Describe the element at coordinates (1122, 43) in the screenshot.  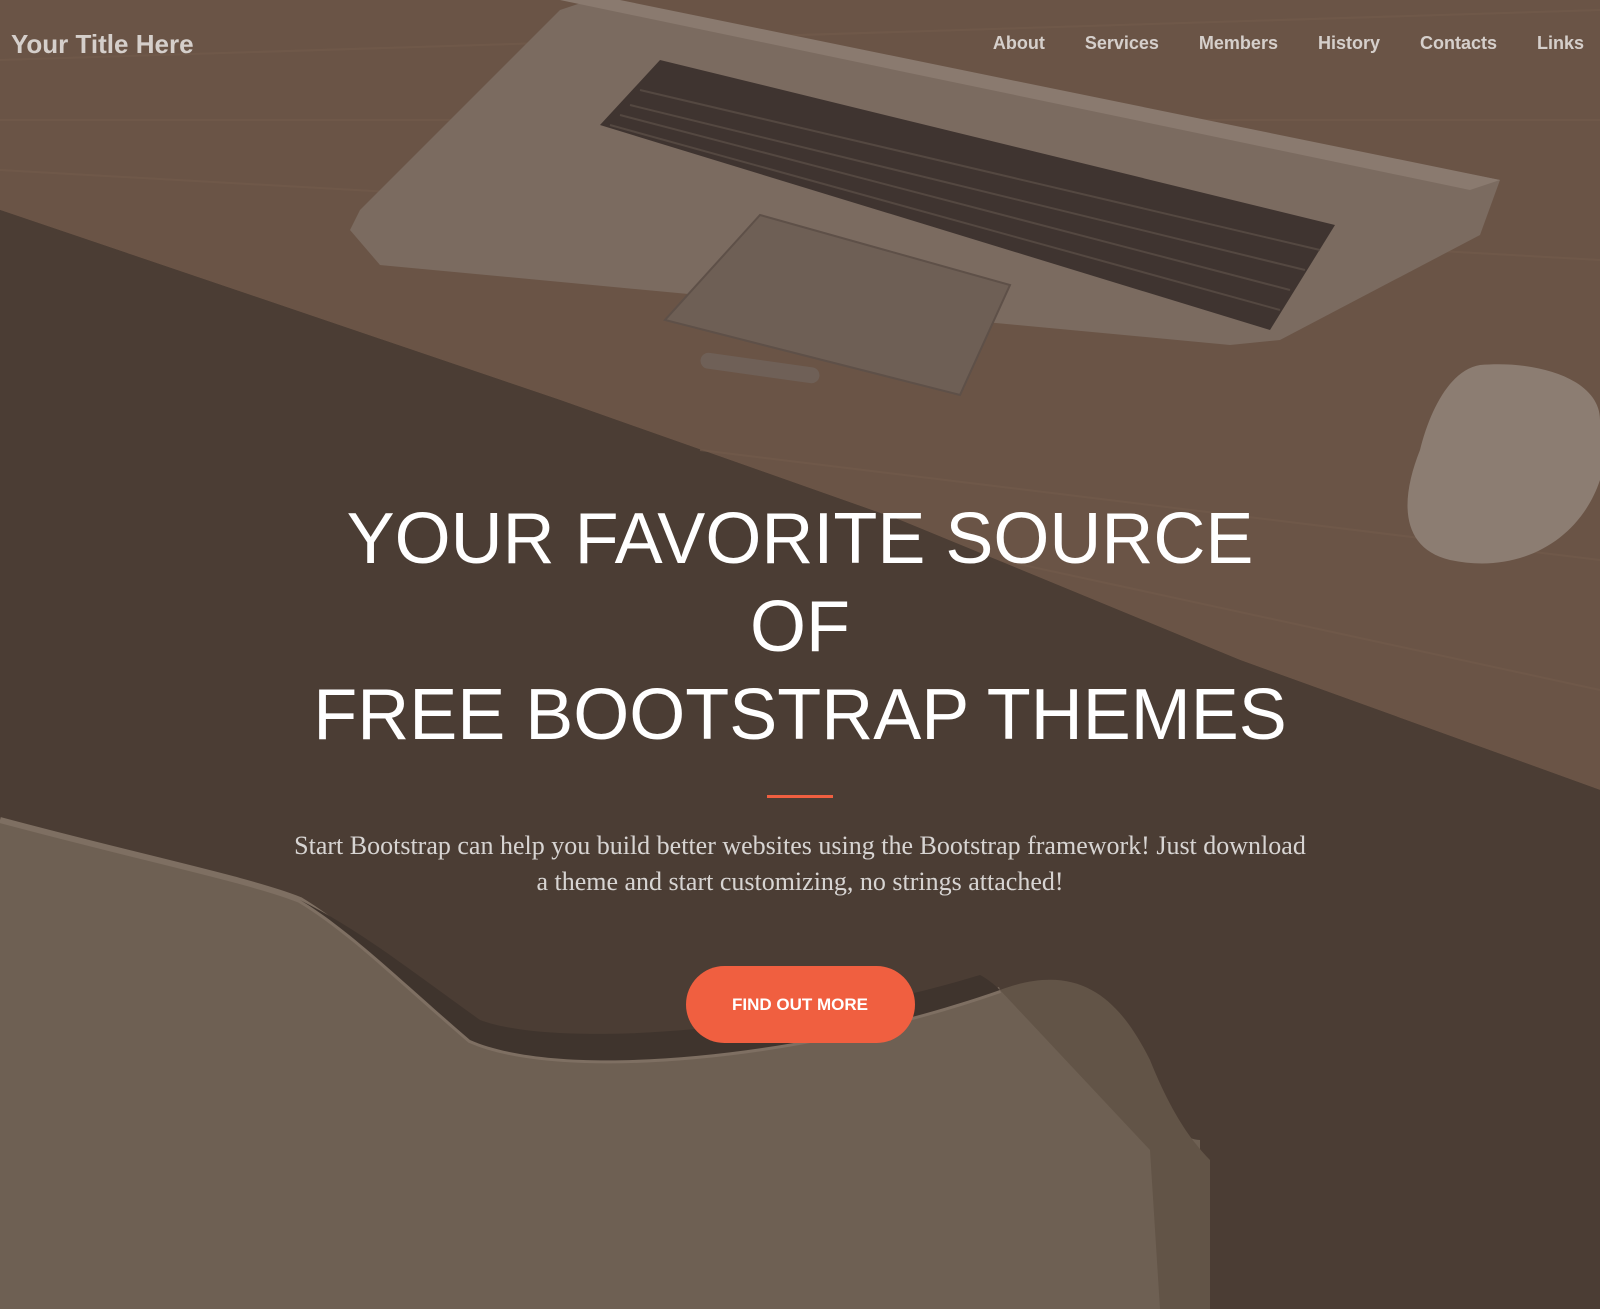
I see `nav-link-services: Services` at that location.